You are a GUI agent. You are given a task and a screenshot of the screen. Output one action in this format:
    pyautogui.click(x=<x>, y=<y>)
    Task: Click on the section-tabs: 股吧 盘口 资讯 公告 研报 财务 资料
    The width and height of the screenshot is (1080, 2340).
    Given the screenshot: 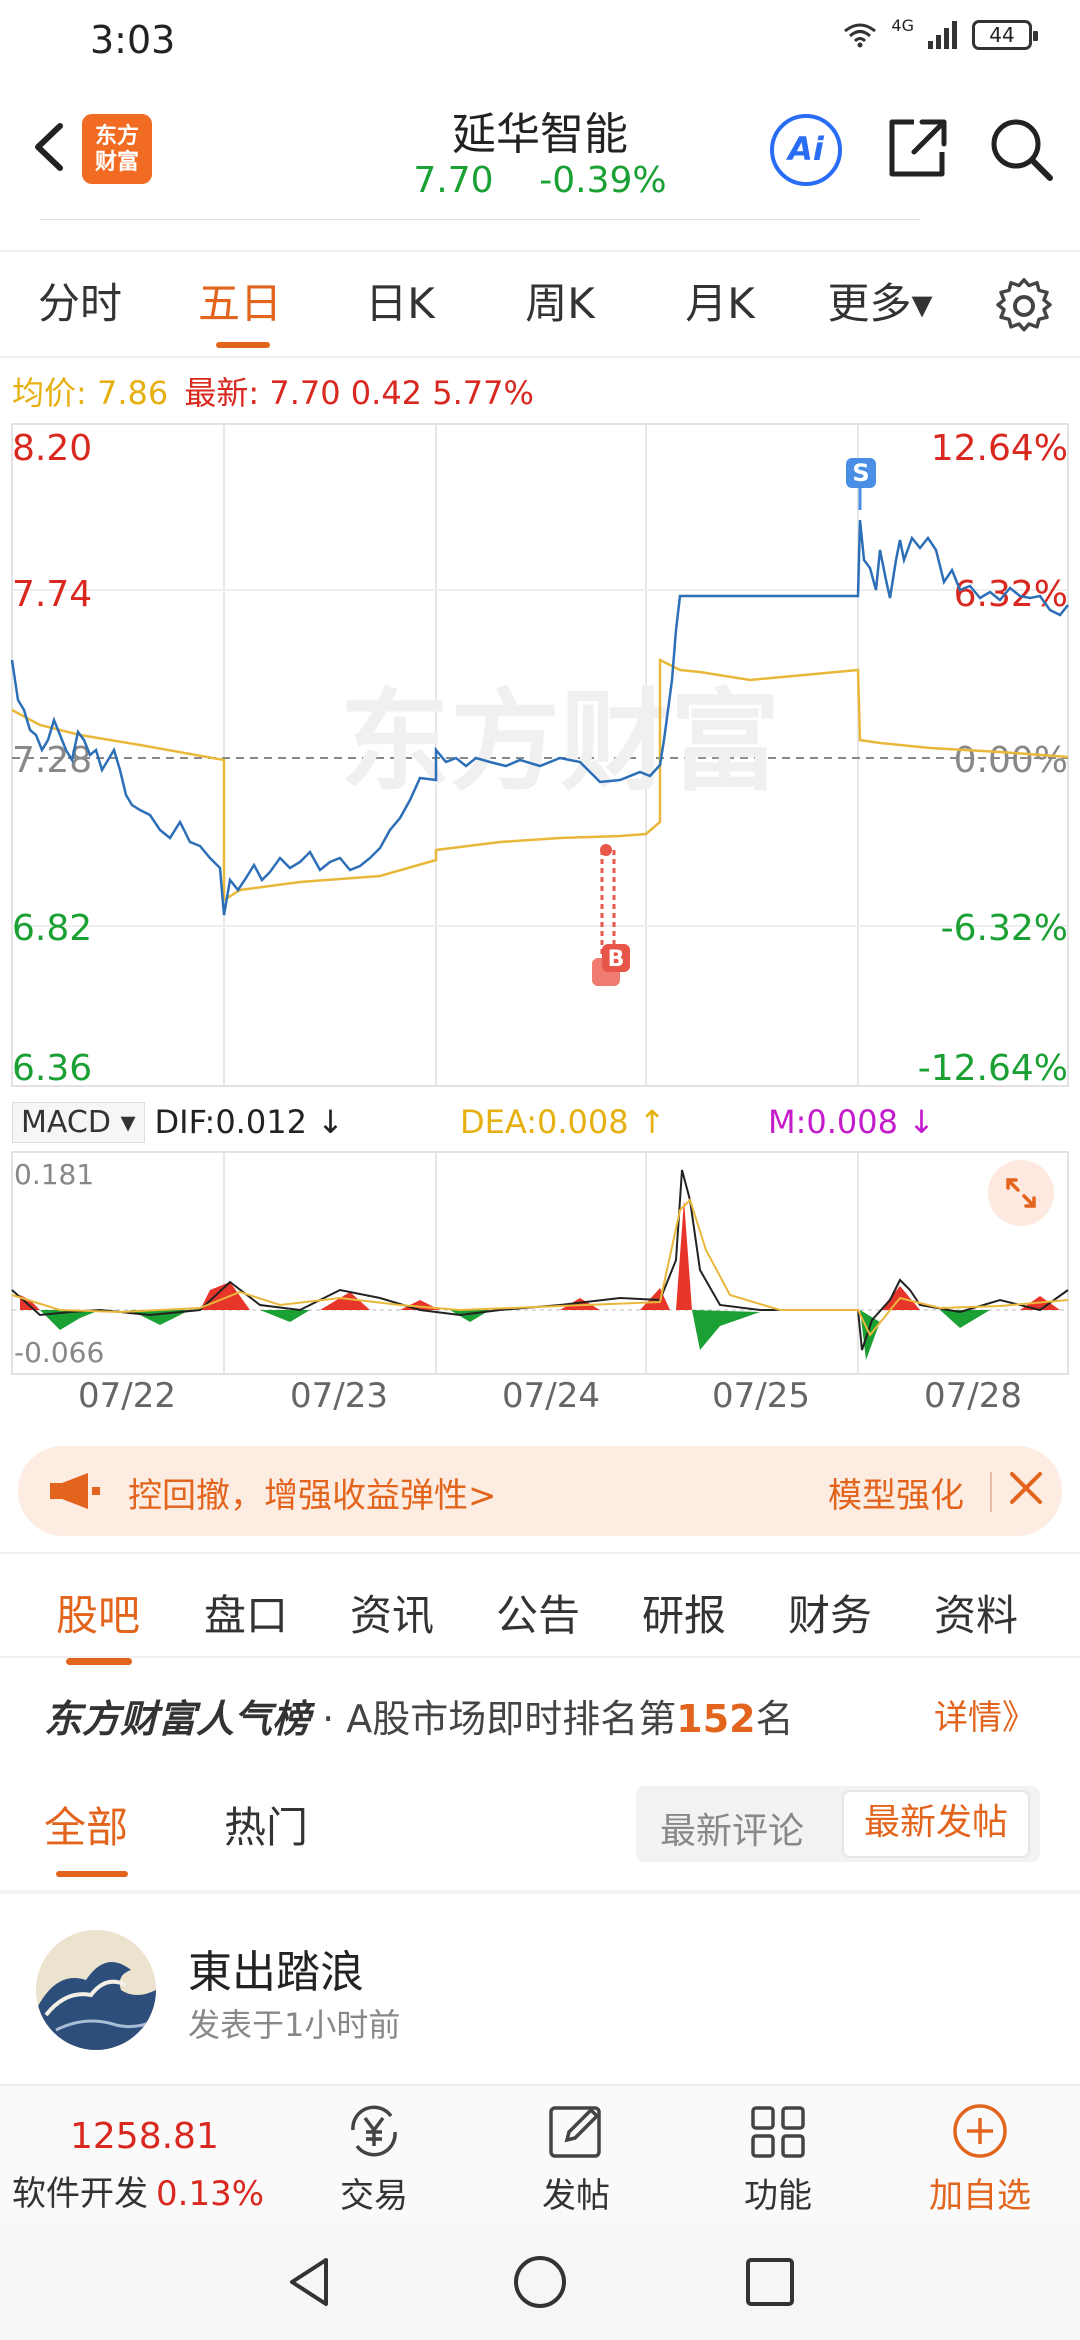 What is the action you would take?
    pyautogui.click(x=540, y=1608)
    